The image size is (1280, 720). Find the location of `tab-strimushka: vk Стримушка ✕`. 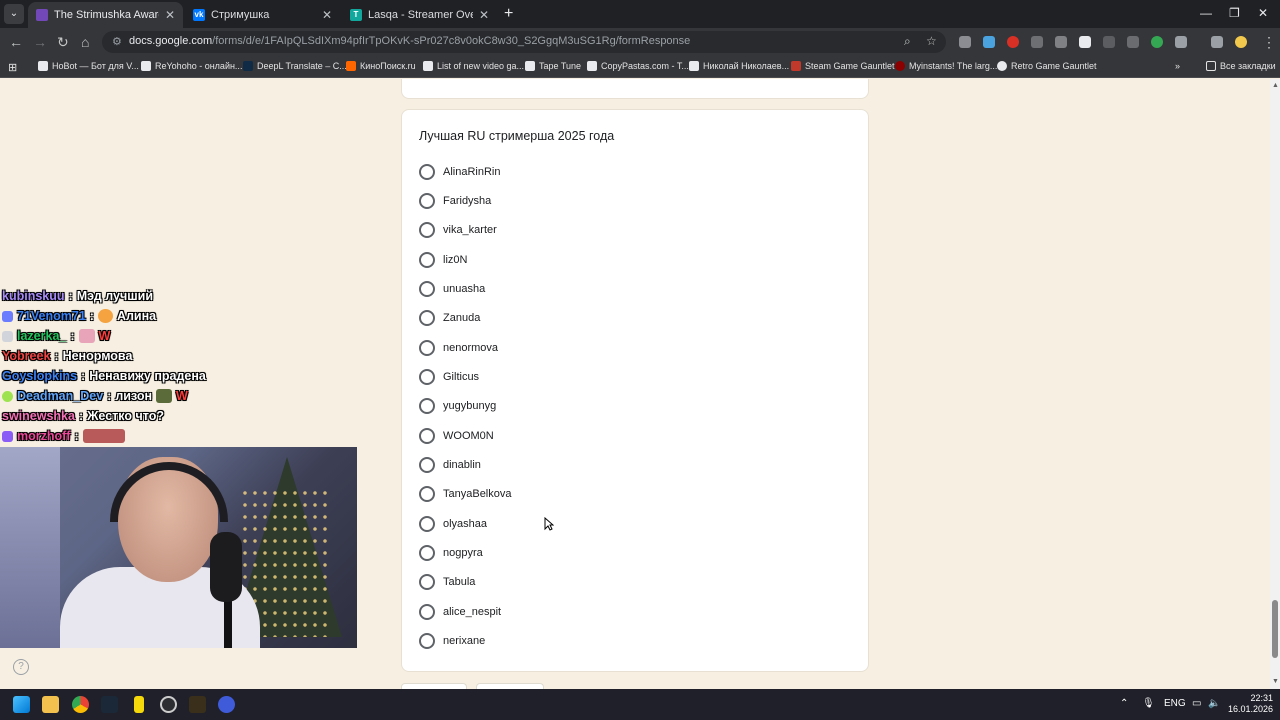

tab-strimushka: vk Стримушка ✕ is located at coordinates (262, 15).